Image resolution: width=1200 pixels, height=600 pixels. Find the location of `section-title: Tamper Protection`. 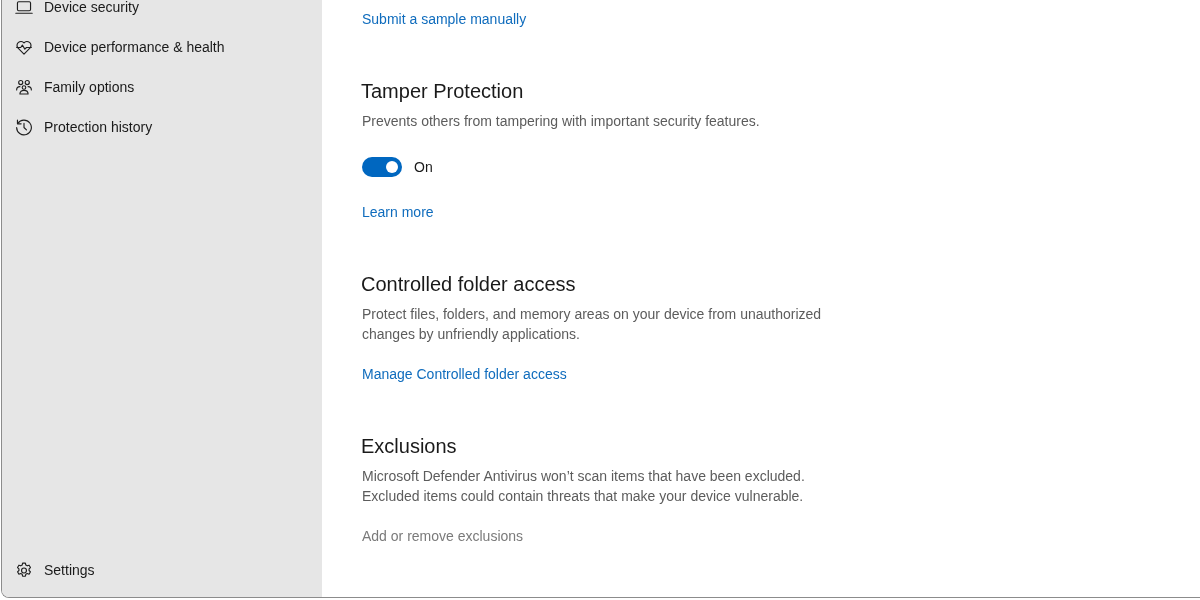

section-title: Tamper Protection is located at coordinates (442, 91).